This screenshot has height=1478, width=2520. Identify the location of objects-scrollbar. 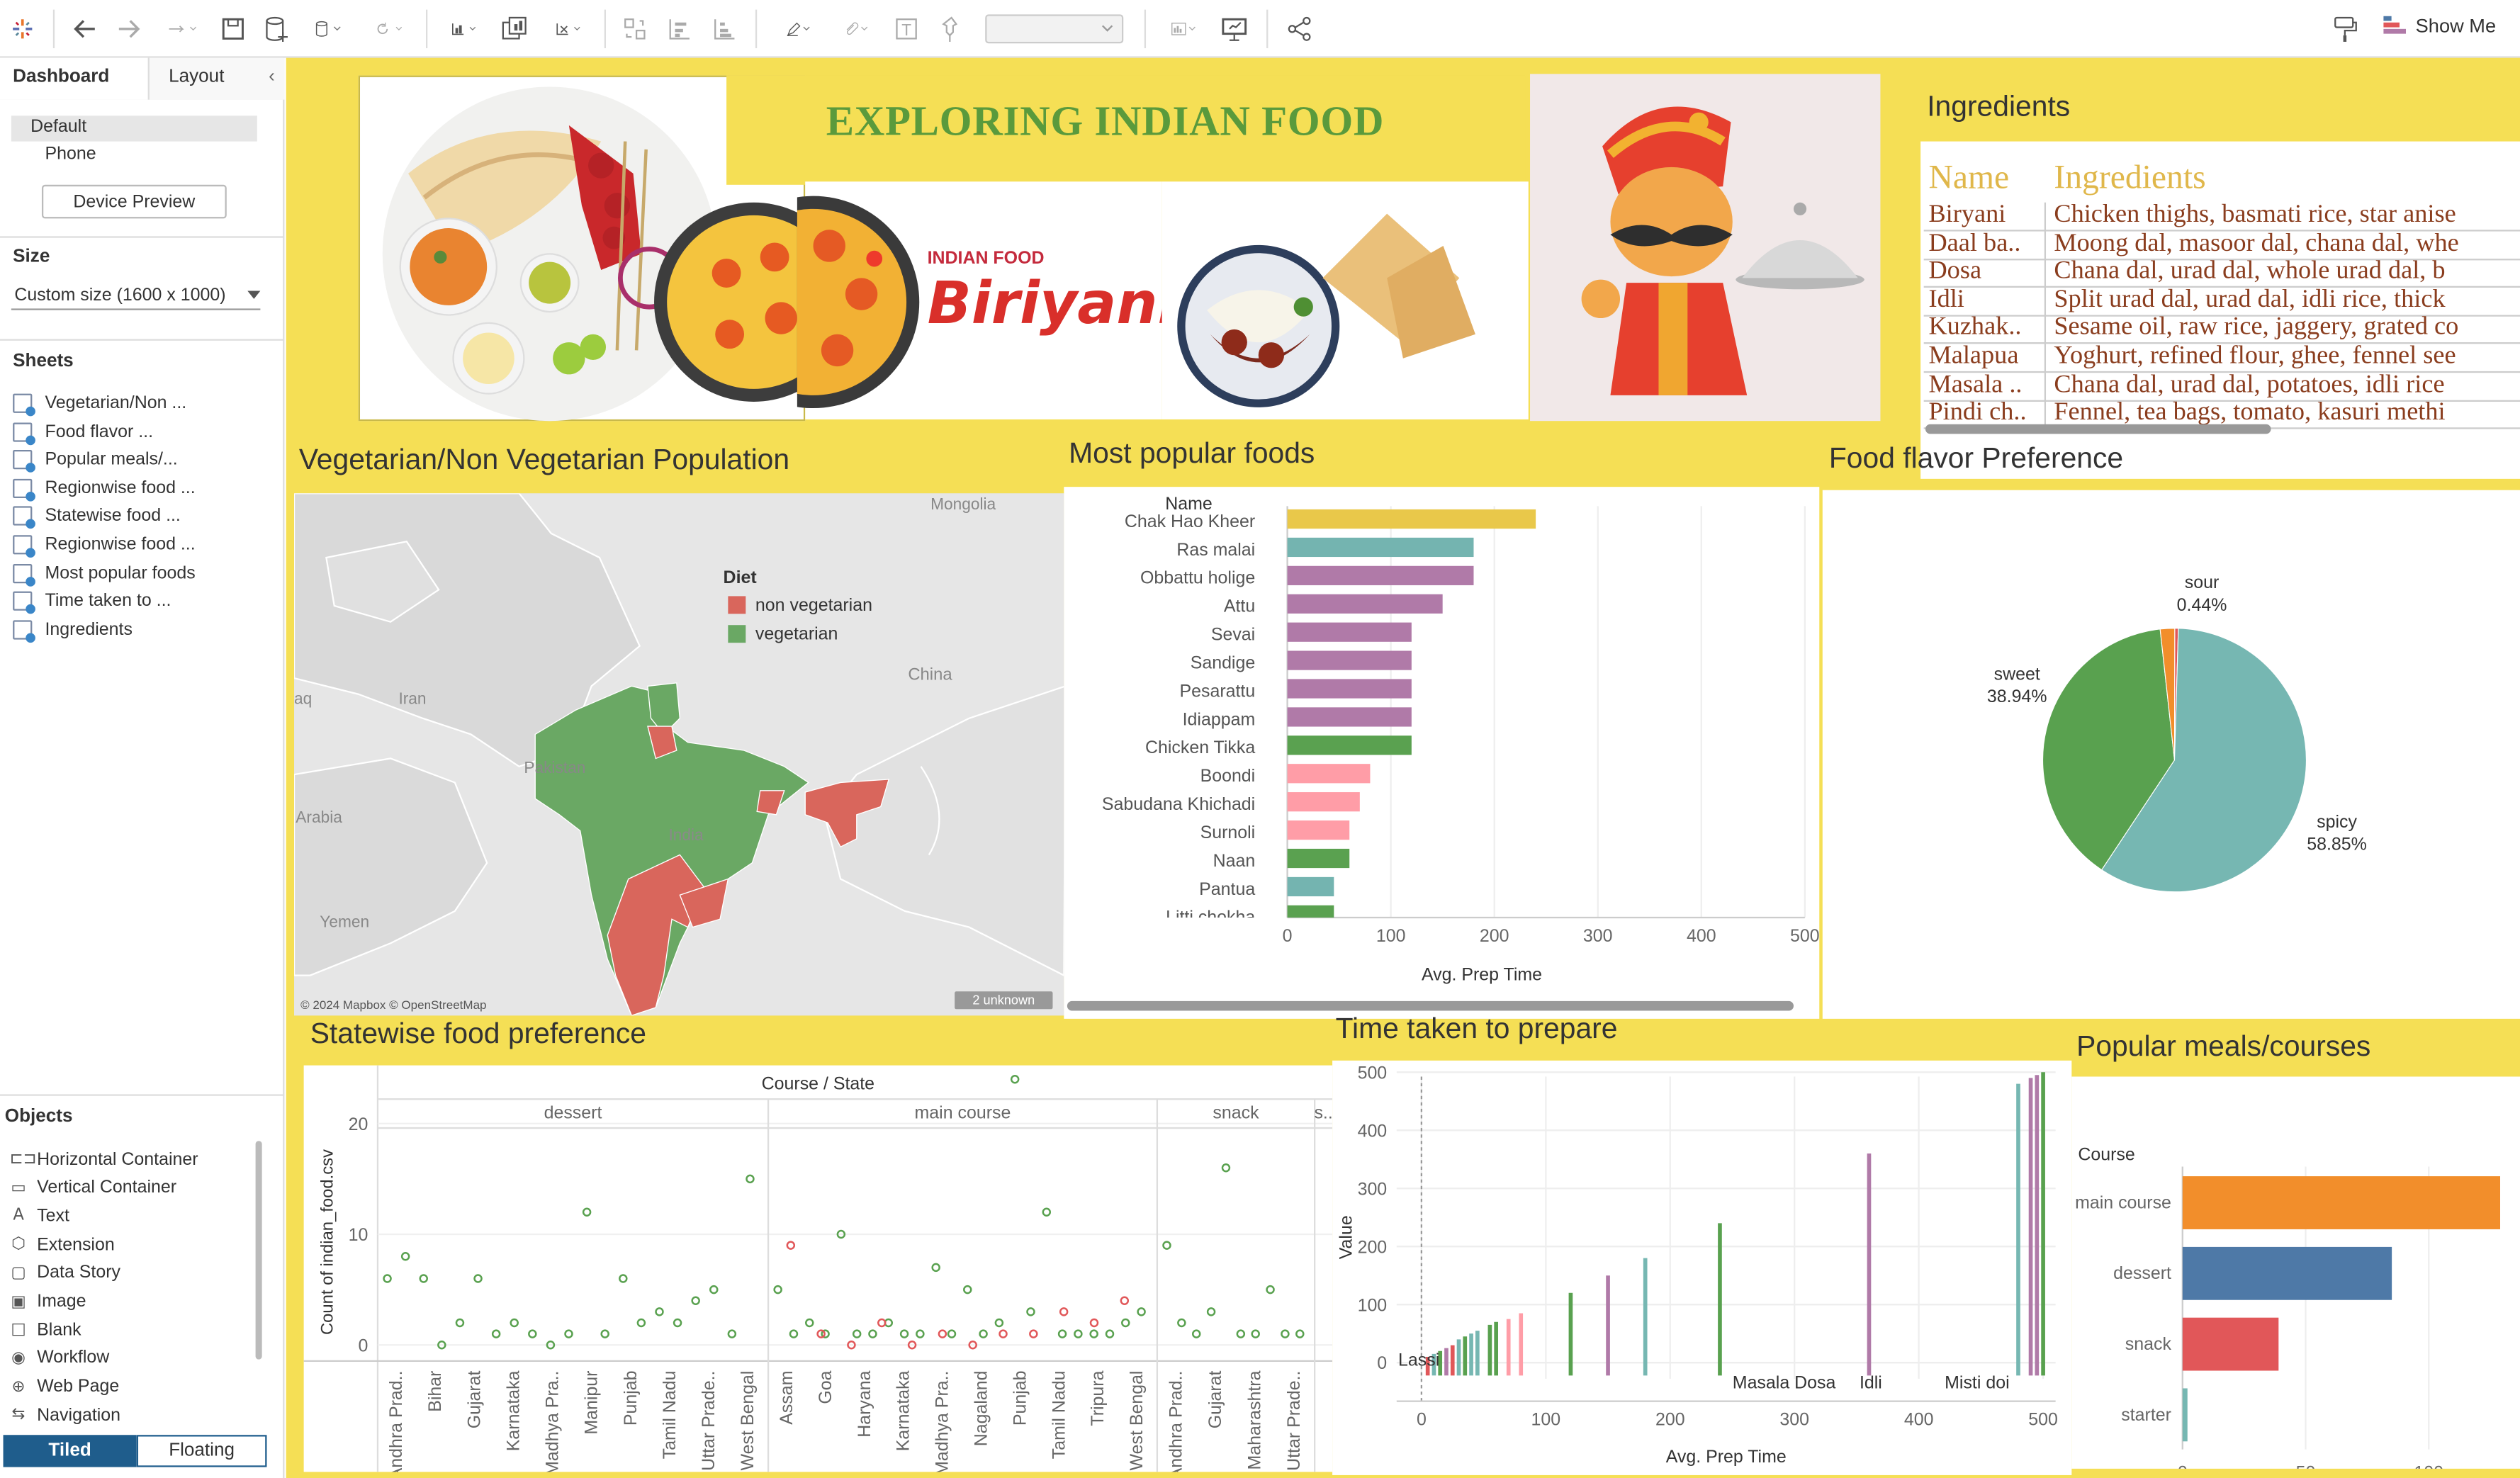
(258, 1250).